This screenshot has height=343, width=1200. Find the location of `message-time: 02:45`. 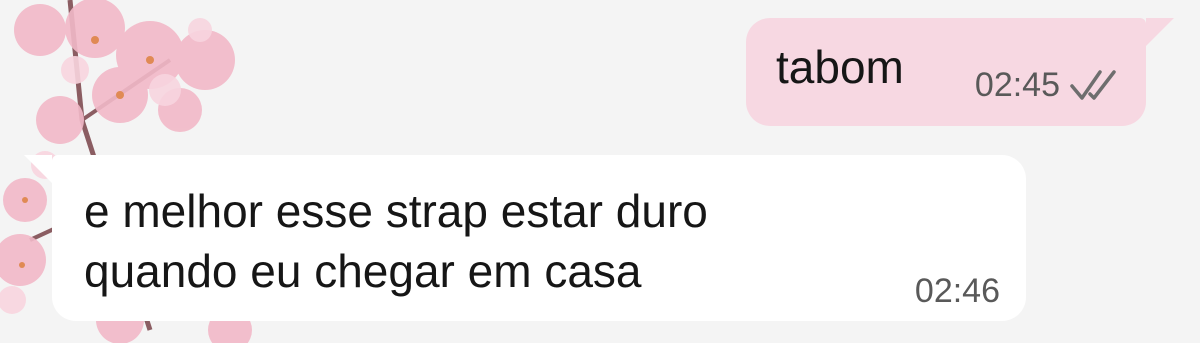

message-time: 02:45 is located at coordinates (1017, 85).